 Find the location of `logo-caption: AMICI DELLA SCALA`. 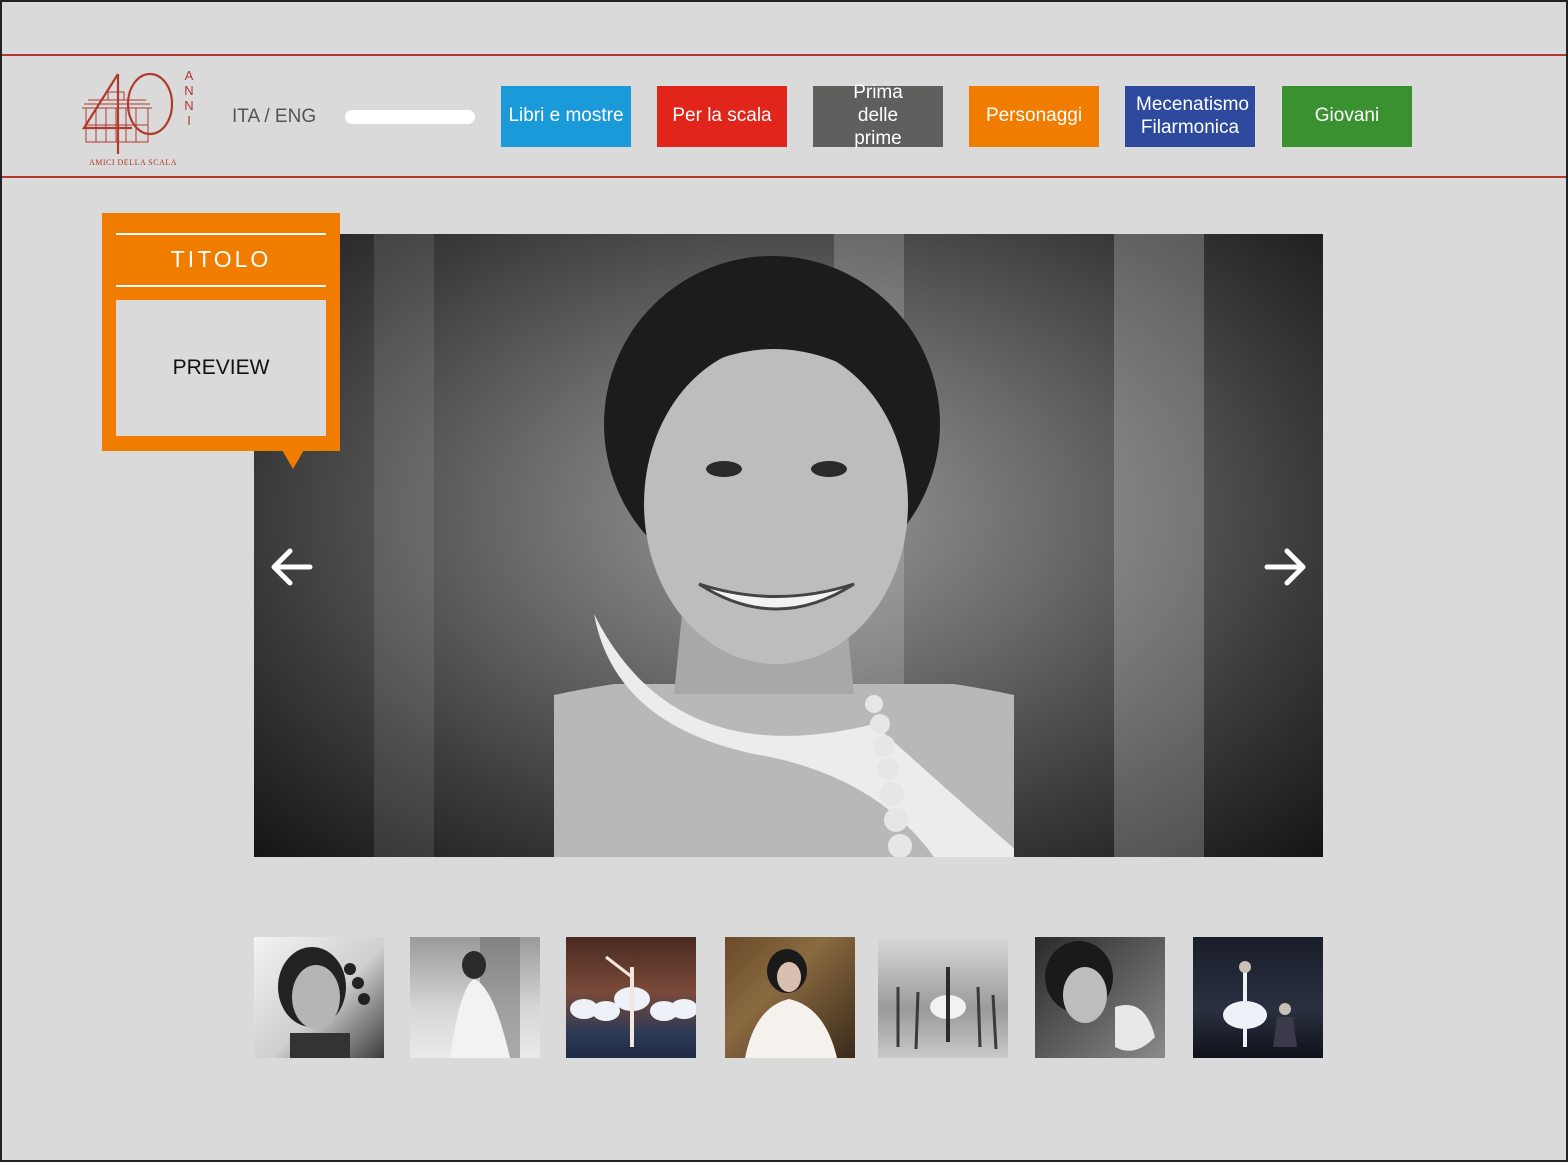

logo-caption: AMICI DELLA SCALA is located at coordinates (133, 162).